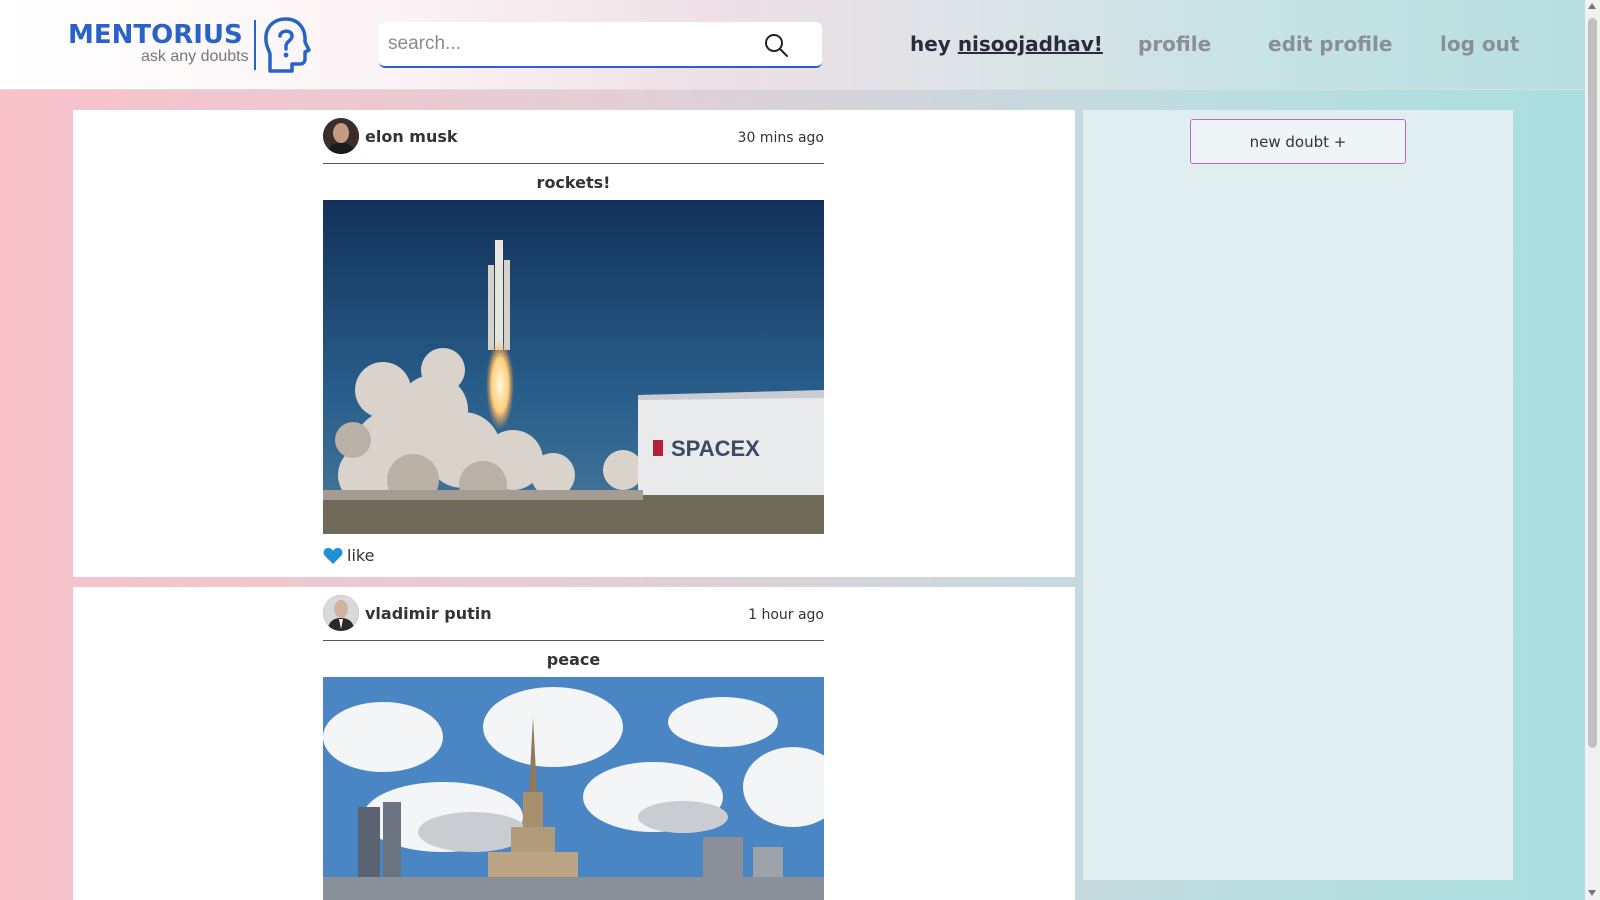 This screenshot has width=1600, height=900. I want to click on mentorius-logo: MENTORIUS ask any doubts, so click(190, 46).